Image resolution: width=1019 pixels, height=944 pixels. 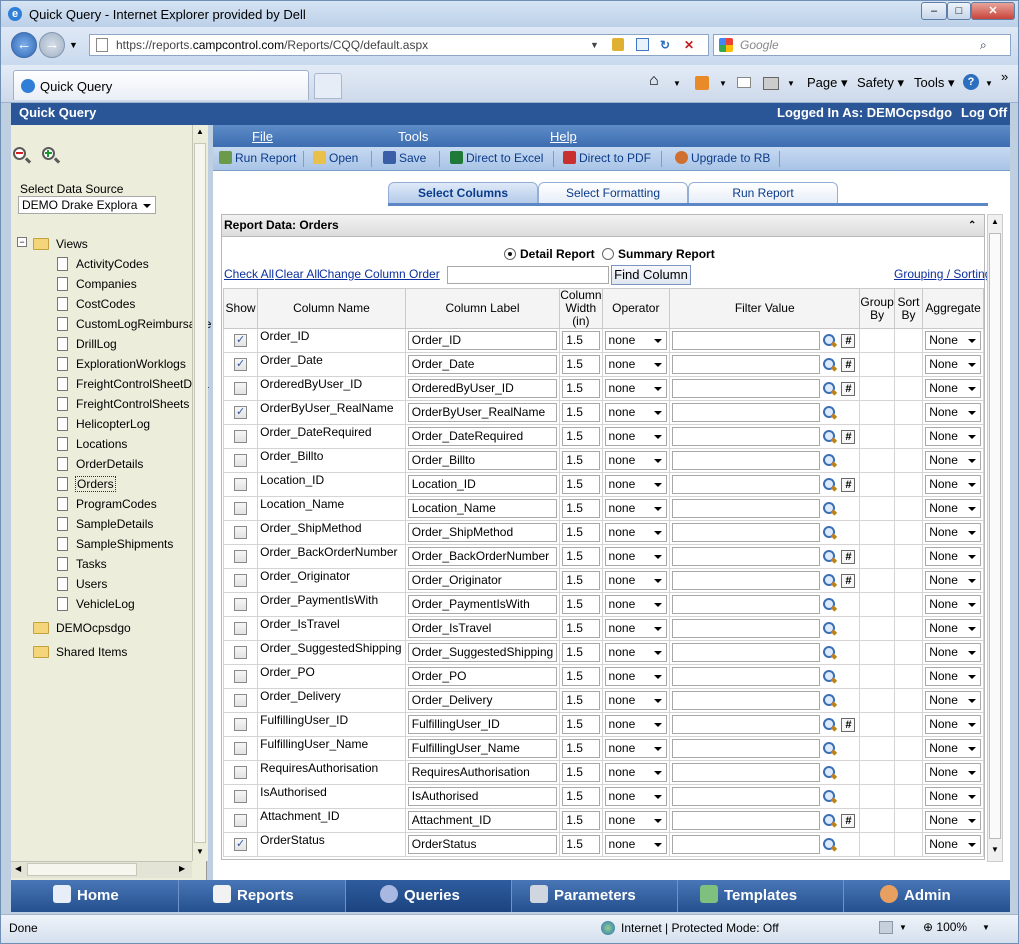 I want to click on scroll-left-icon: ◀, so click(x=18, y=868).